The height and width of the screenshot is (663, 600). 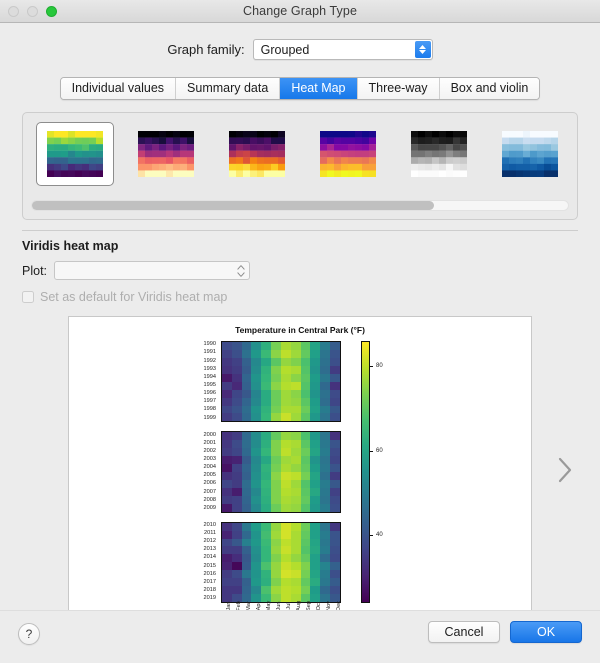 I want to click on y-axis-tick-label: 2002, so click(x=209, y=450).